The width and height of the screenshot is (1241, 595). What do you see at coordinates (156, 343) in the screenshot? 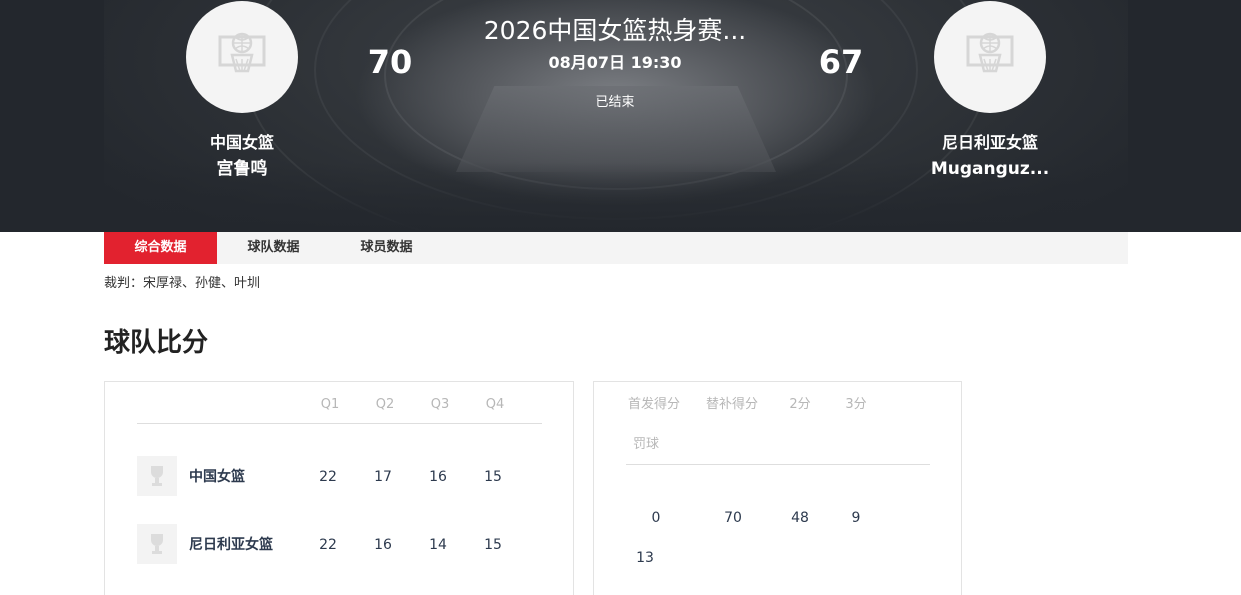
I see `section-title: 球队比分` at bounding box center [156, 343].